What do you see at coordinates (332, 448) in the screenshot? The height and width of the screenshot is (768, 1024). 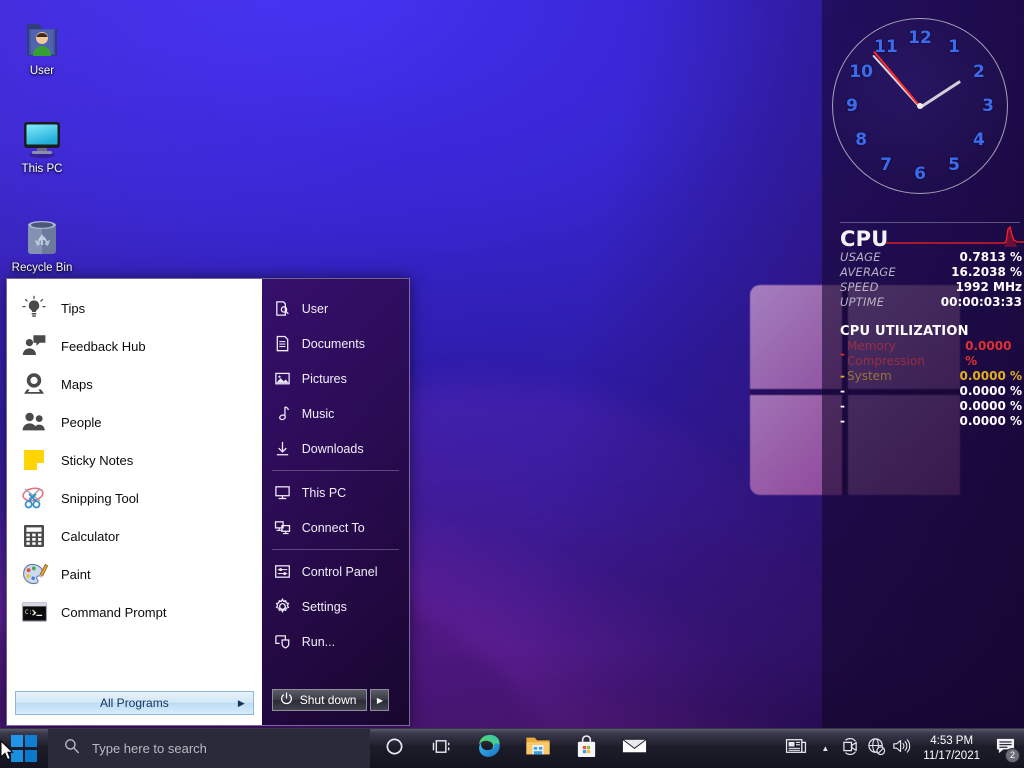 I see `start-menu-place-label: Downloads` at bounding box center [332, 448].